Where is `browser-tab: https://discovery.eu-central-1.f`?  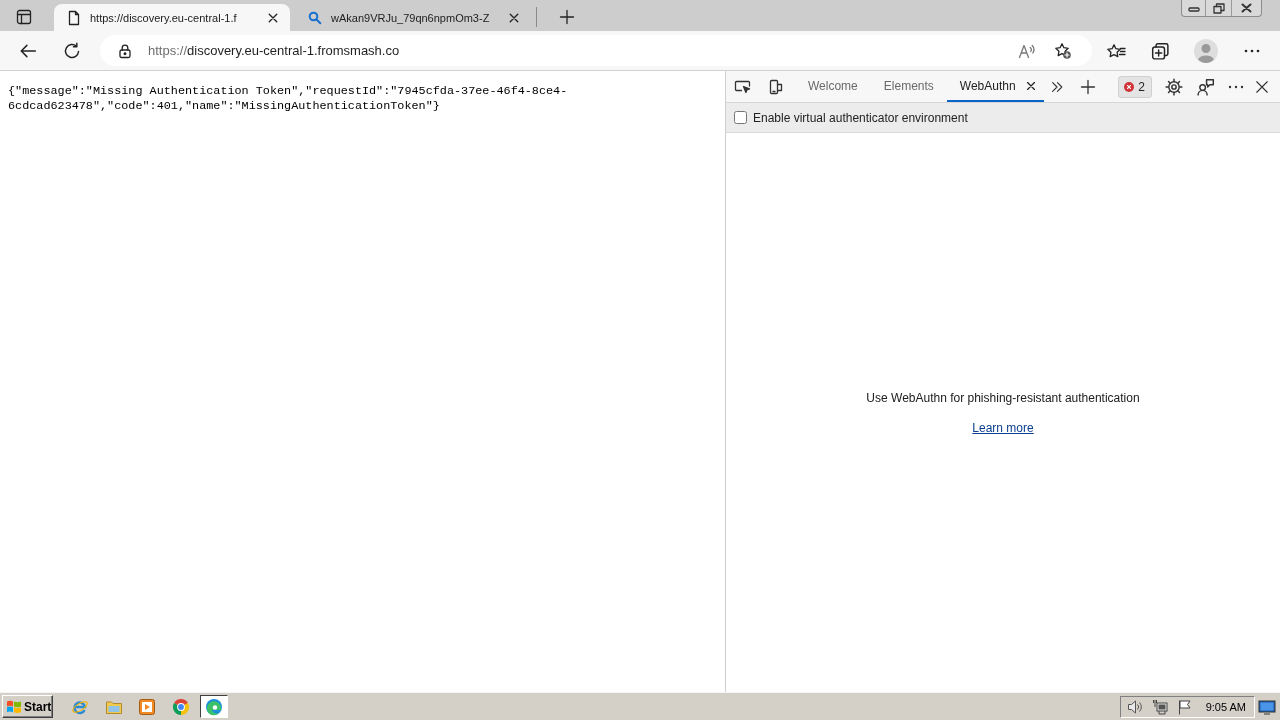 browser-tab: https://discovery.eu-central-1.f is located at coordinates (172, 17).